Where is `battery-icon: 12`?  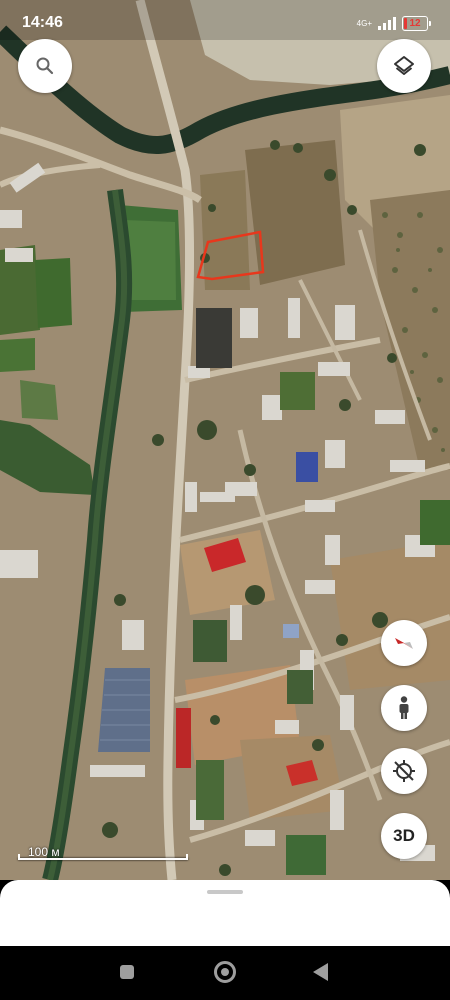 battery-icon: 12 is located at coordinates (416, 23).